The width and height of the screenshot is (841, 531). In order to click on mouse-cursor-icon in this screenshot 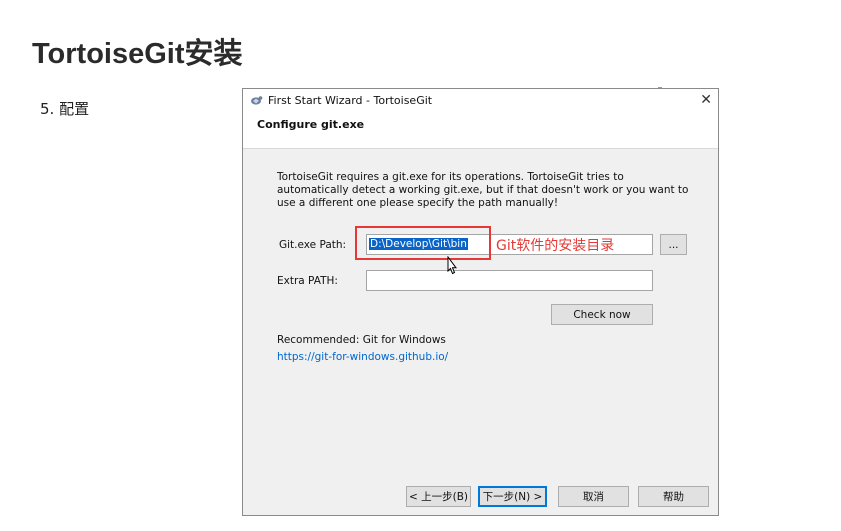, I will do `click(451, 267)`.